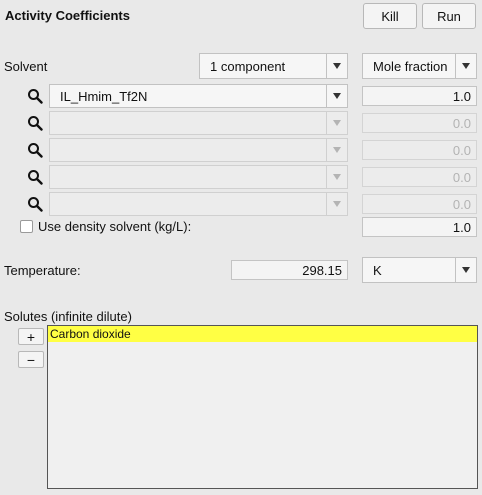 The image size is (482, 495). Describe the element at coordinates (248, 66) in the screenshot. I see `component-count-value: 1 component` at that location.